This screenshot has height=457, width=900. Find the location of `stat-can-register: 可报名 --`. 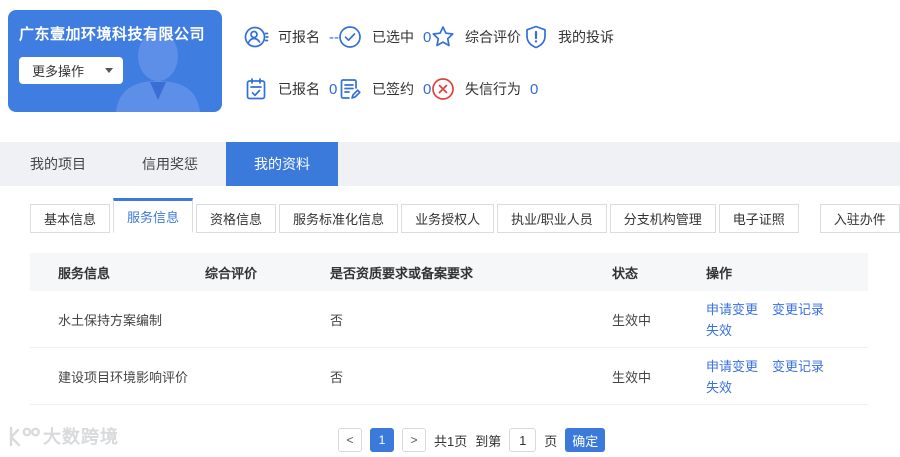

stat-can-register: 可报名 -- is located at coordinates (291, 37).